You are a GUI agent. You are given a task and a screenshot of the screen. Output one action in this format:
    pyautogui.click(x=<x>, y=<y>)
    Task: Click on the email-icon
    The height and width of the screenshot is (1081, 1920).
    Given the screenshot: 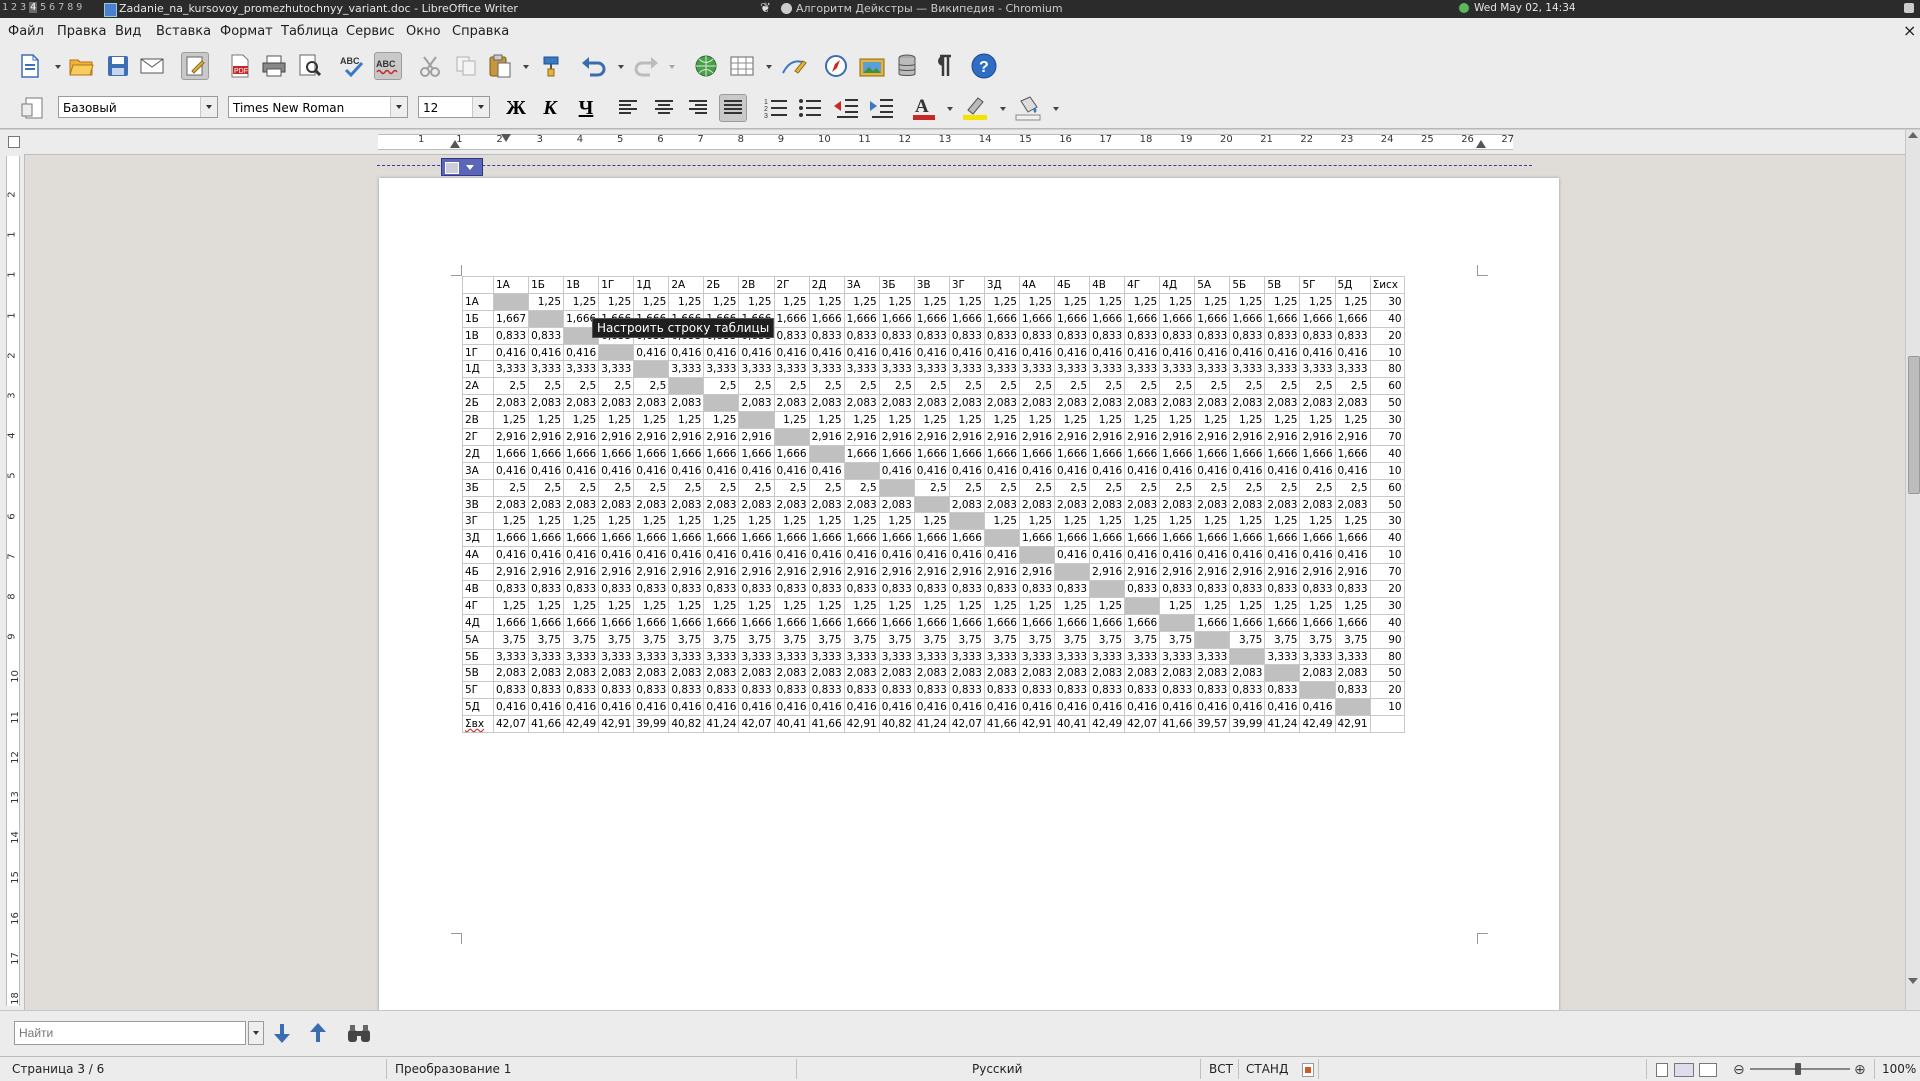 What is the action you would take?
    pyautogui.click(x=152, y=66)
    